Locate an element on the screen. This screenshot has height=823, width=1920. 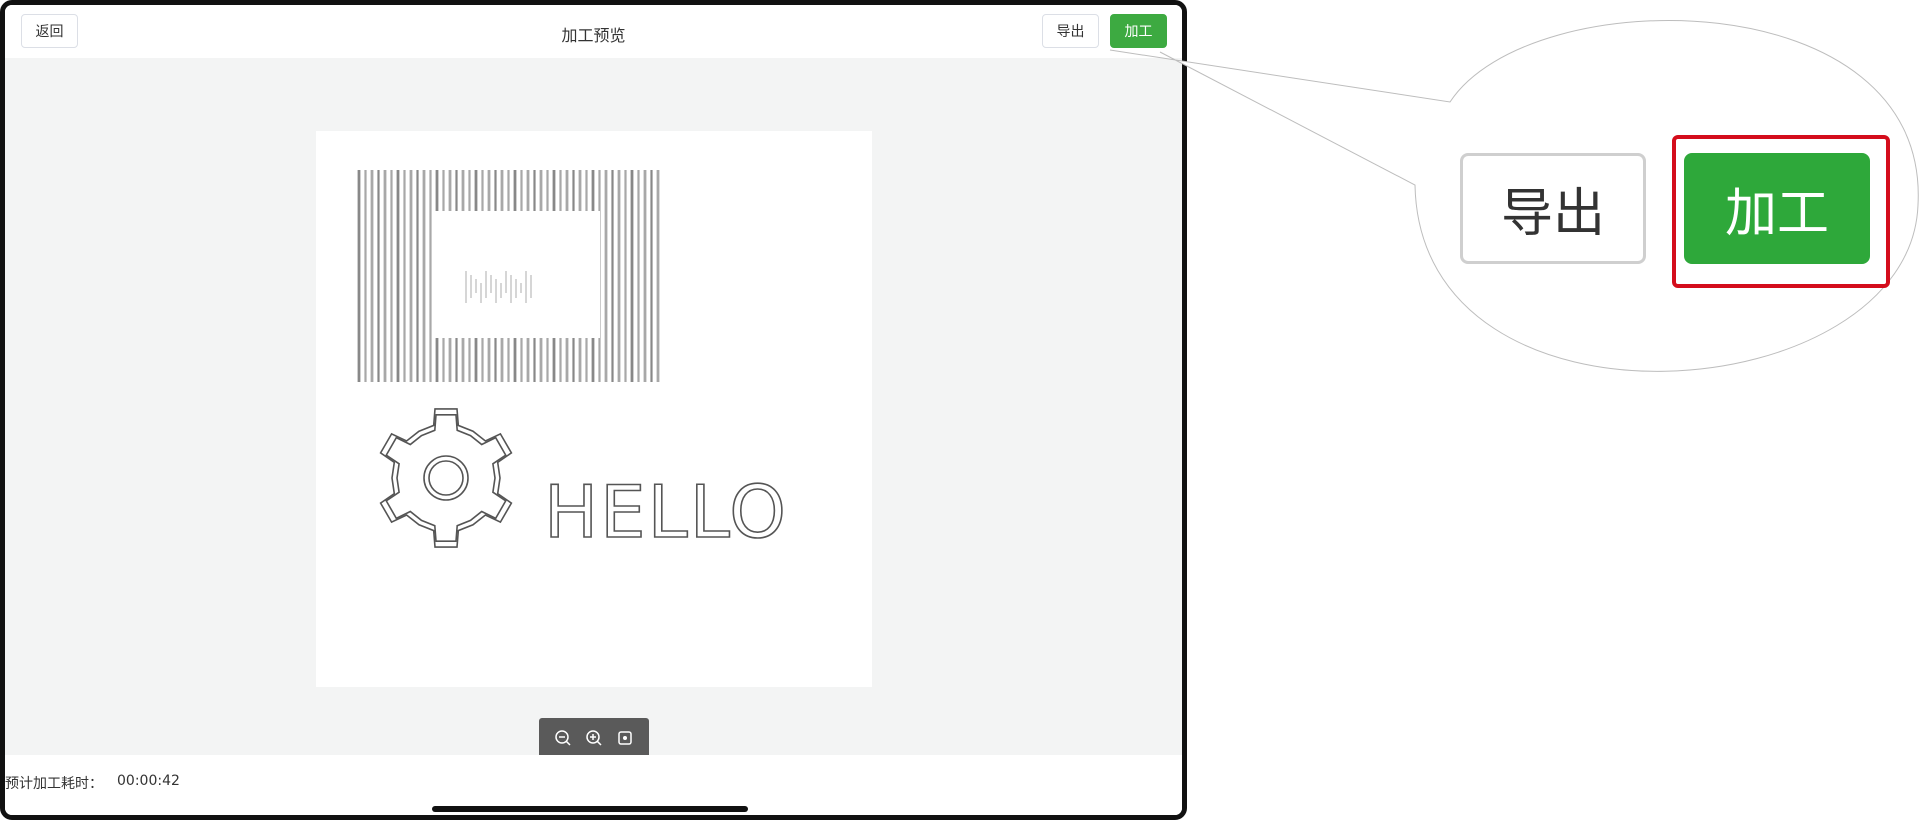
home-indicator is located at coordinates (590, 809).